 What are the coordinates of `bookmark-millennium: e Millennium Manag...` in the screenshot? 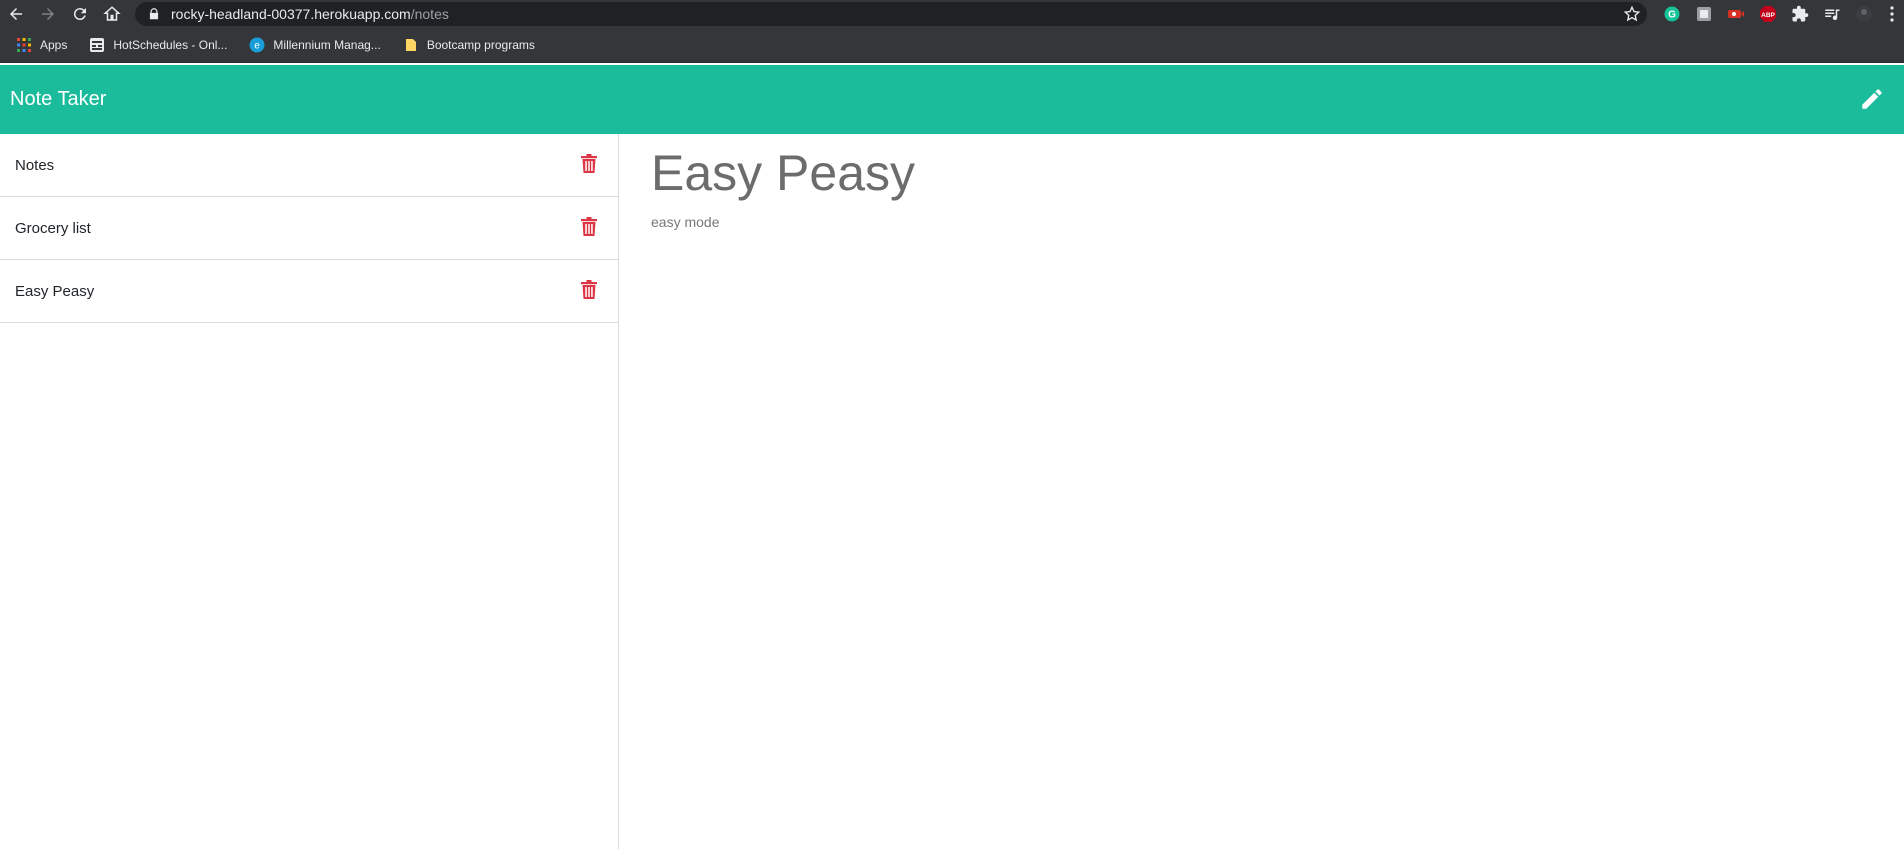 It's located at (314, 45).